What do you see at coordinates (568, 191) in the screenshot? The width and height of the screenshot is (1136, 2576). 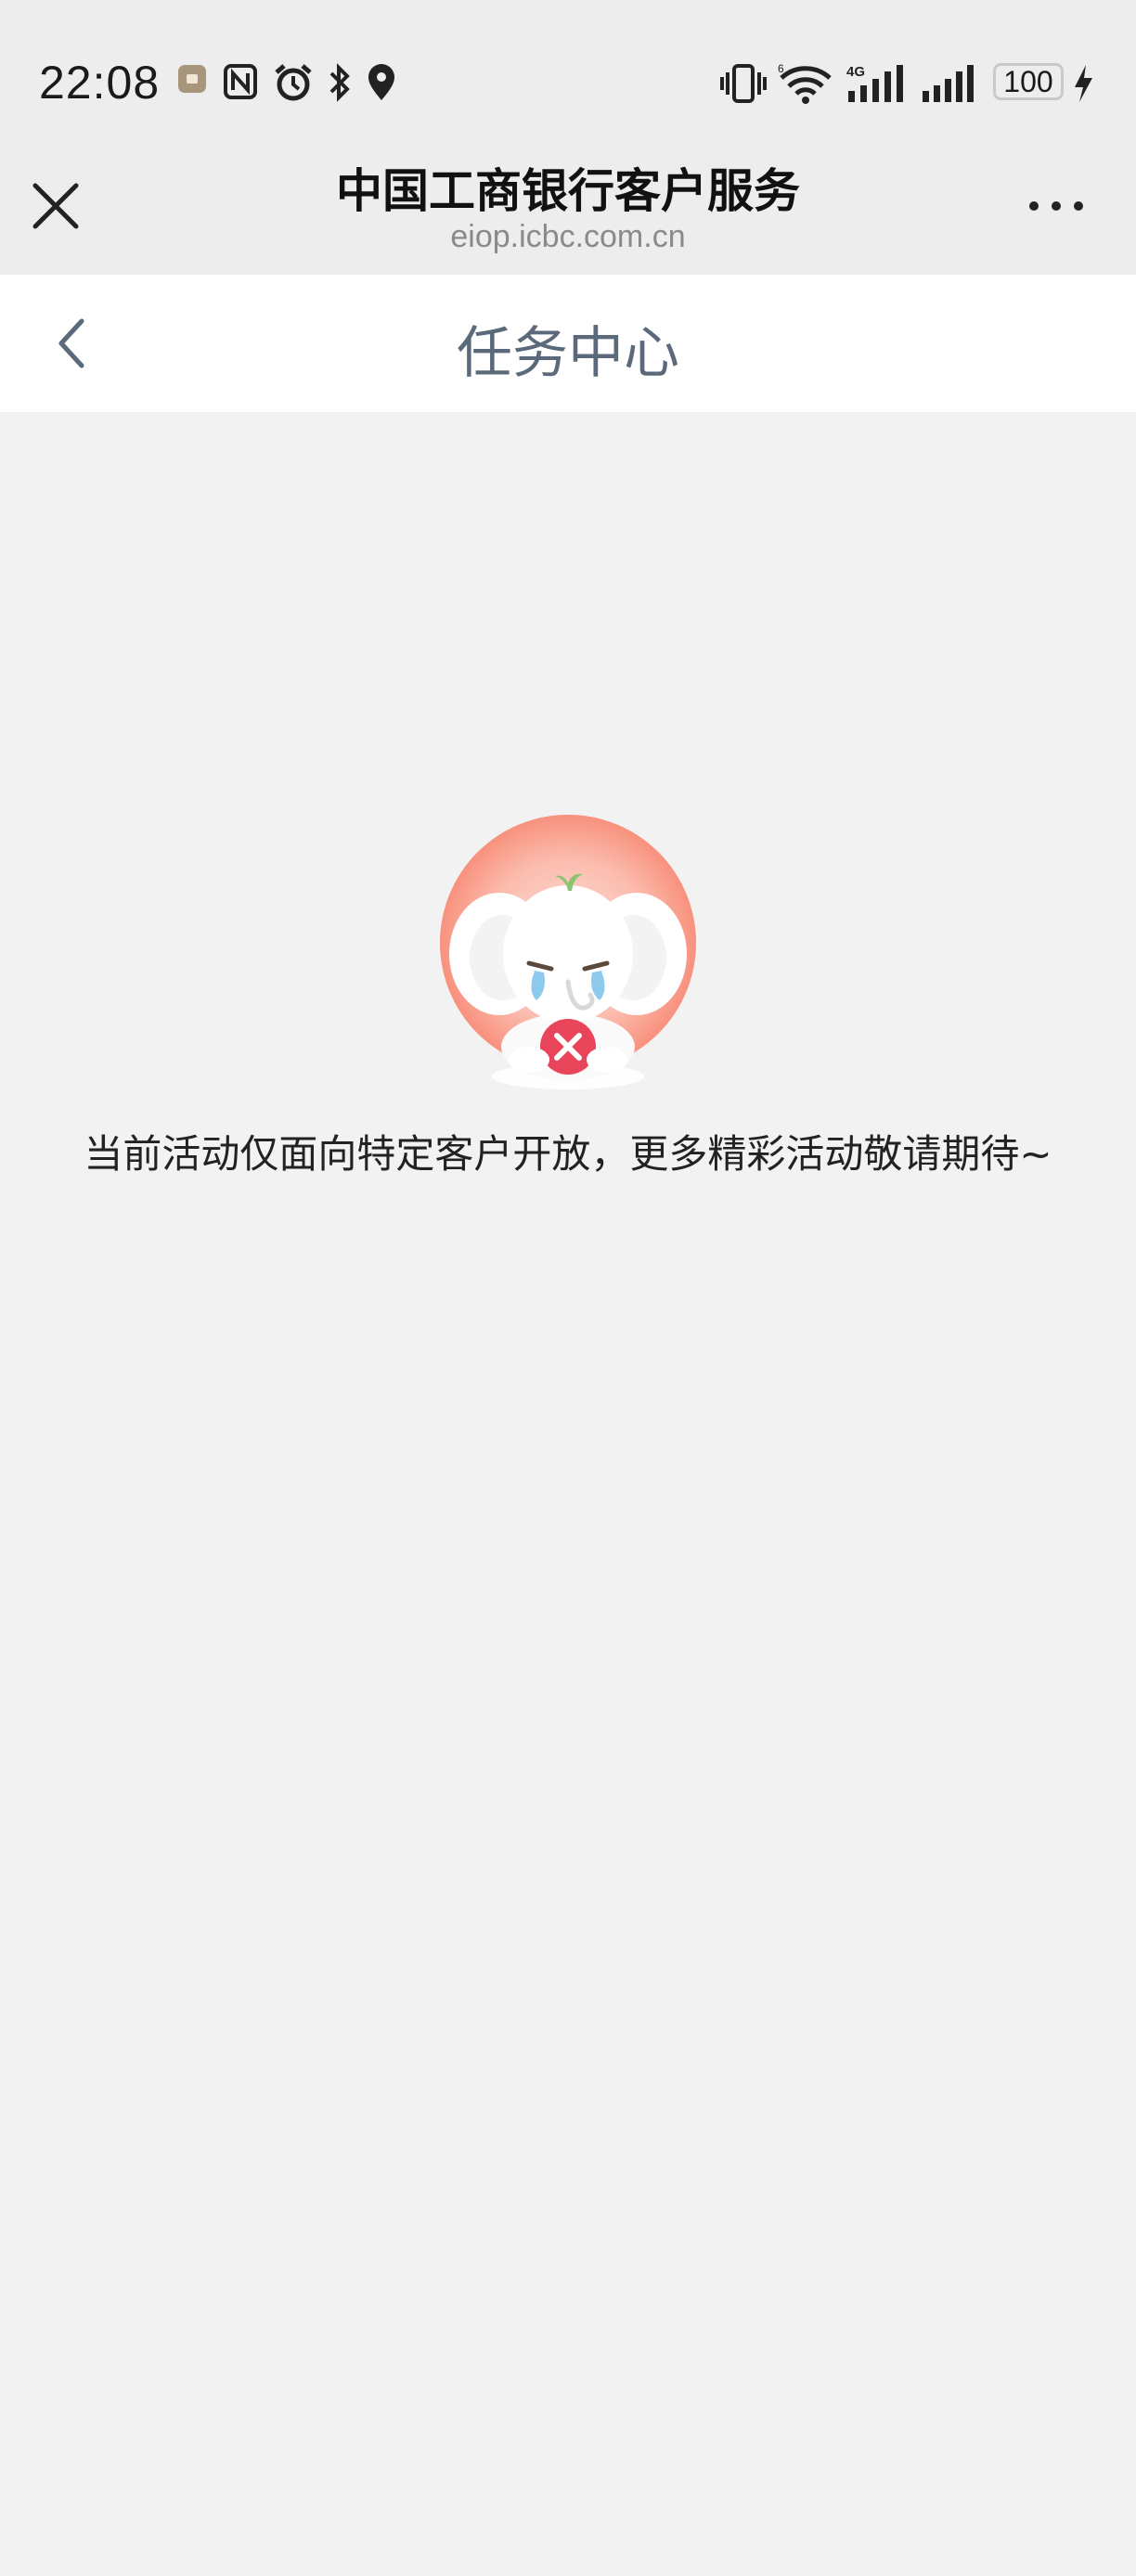 I see `page-title: 中国工商银行客户服务` at bounding box center [568, 191].